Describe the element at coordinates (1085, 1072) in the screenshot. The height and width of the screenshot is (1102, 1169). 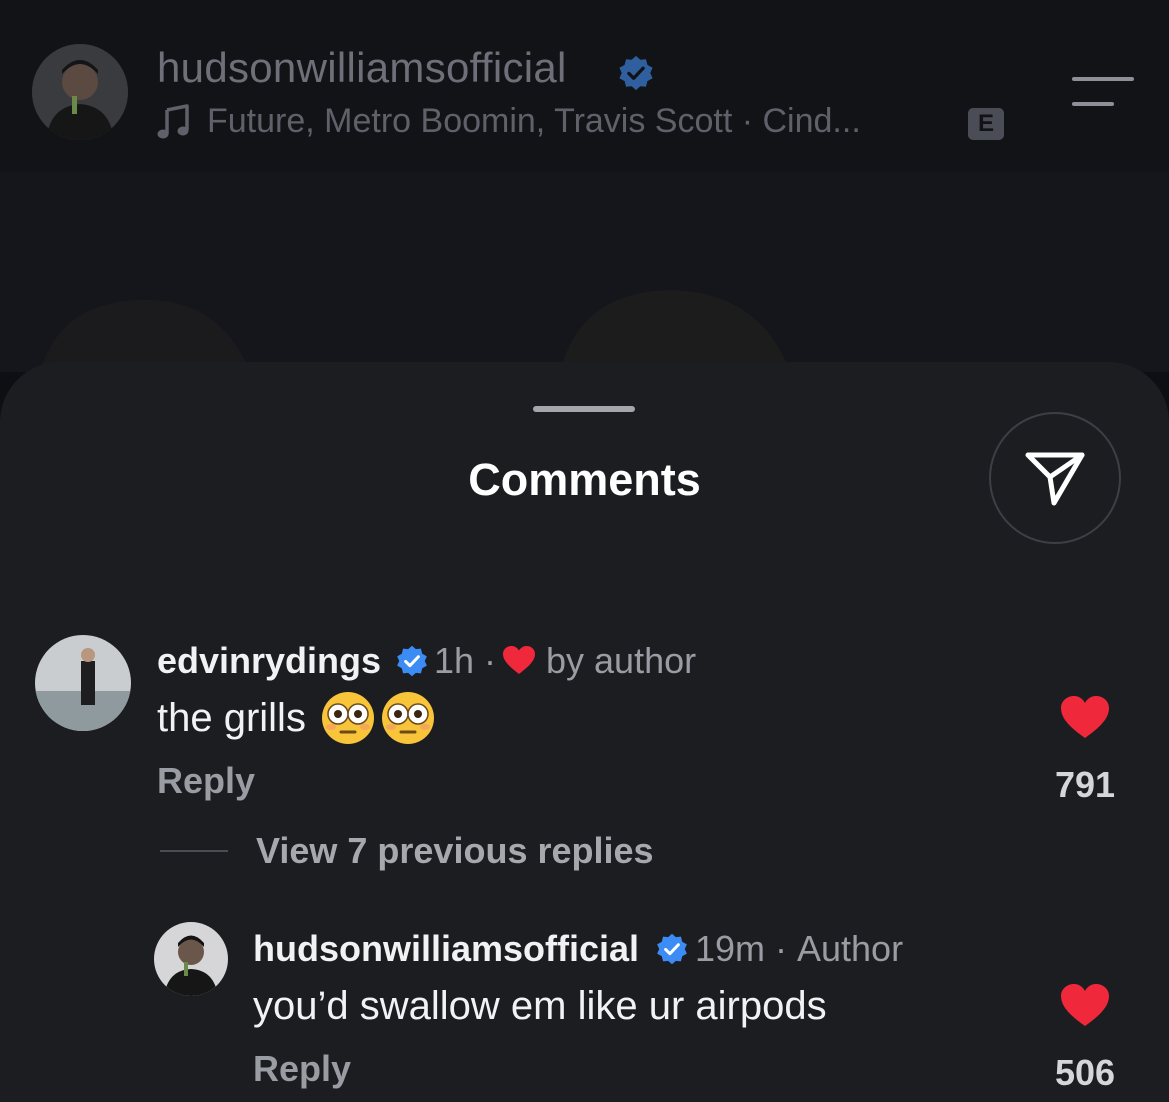
I see `like-count: 506` at that location.